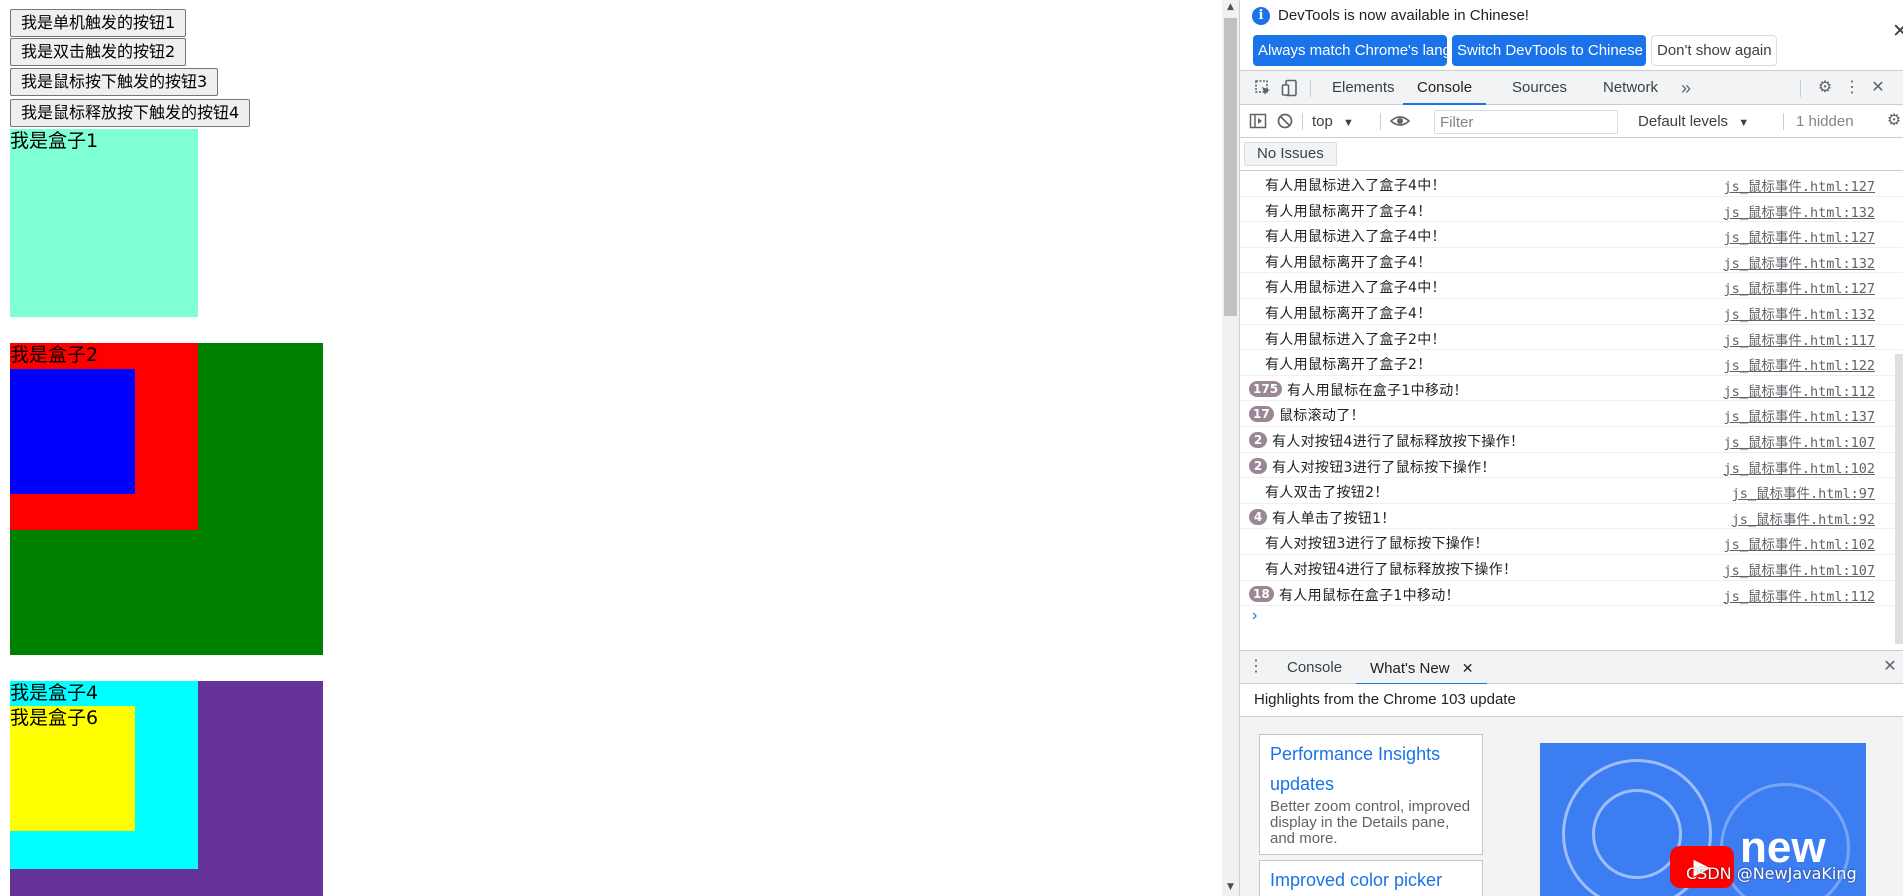 The width and height of the screenshot is (1903, 896). Describe the element at coordinates (1799, 364) in the screenshot. I see `console-source-link: js_鼠标事件.html:122` at that location.